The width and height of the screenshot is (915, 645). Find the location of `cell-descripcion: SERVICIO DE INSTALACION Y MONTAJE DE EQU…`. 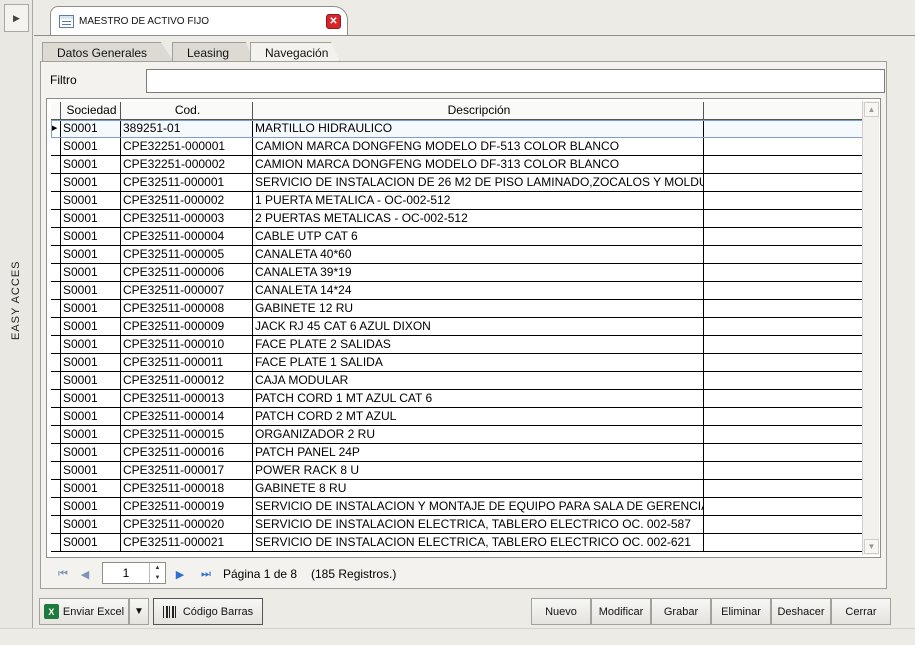

cell-descripcion: SERVICIO DE INSTALACION Y MONTAJE DE EQU… is located at coordinates (478, 507).